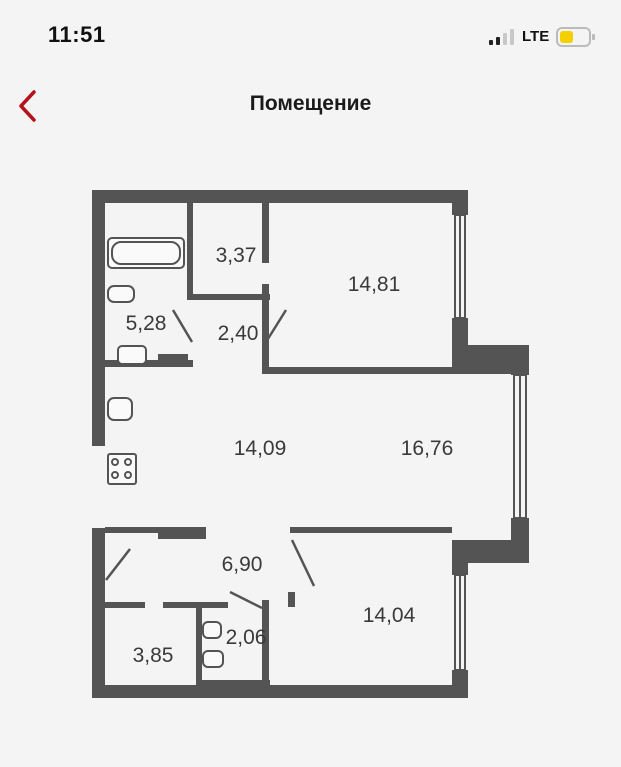  I want to click on status-time: 11:51, so click(77, 34).